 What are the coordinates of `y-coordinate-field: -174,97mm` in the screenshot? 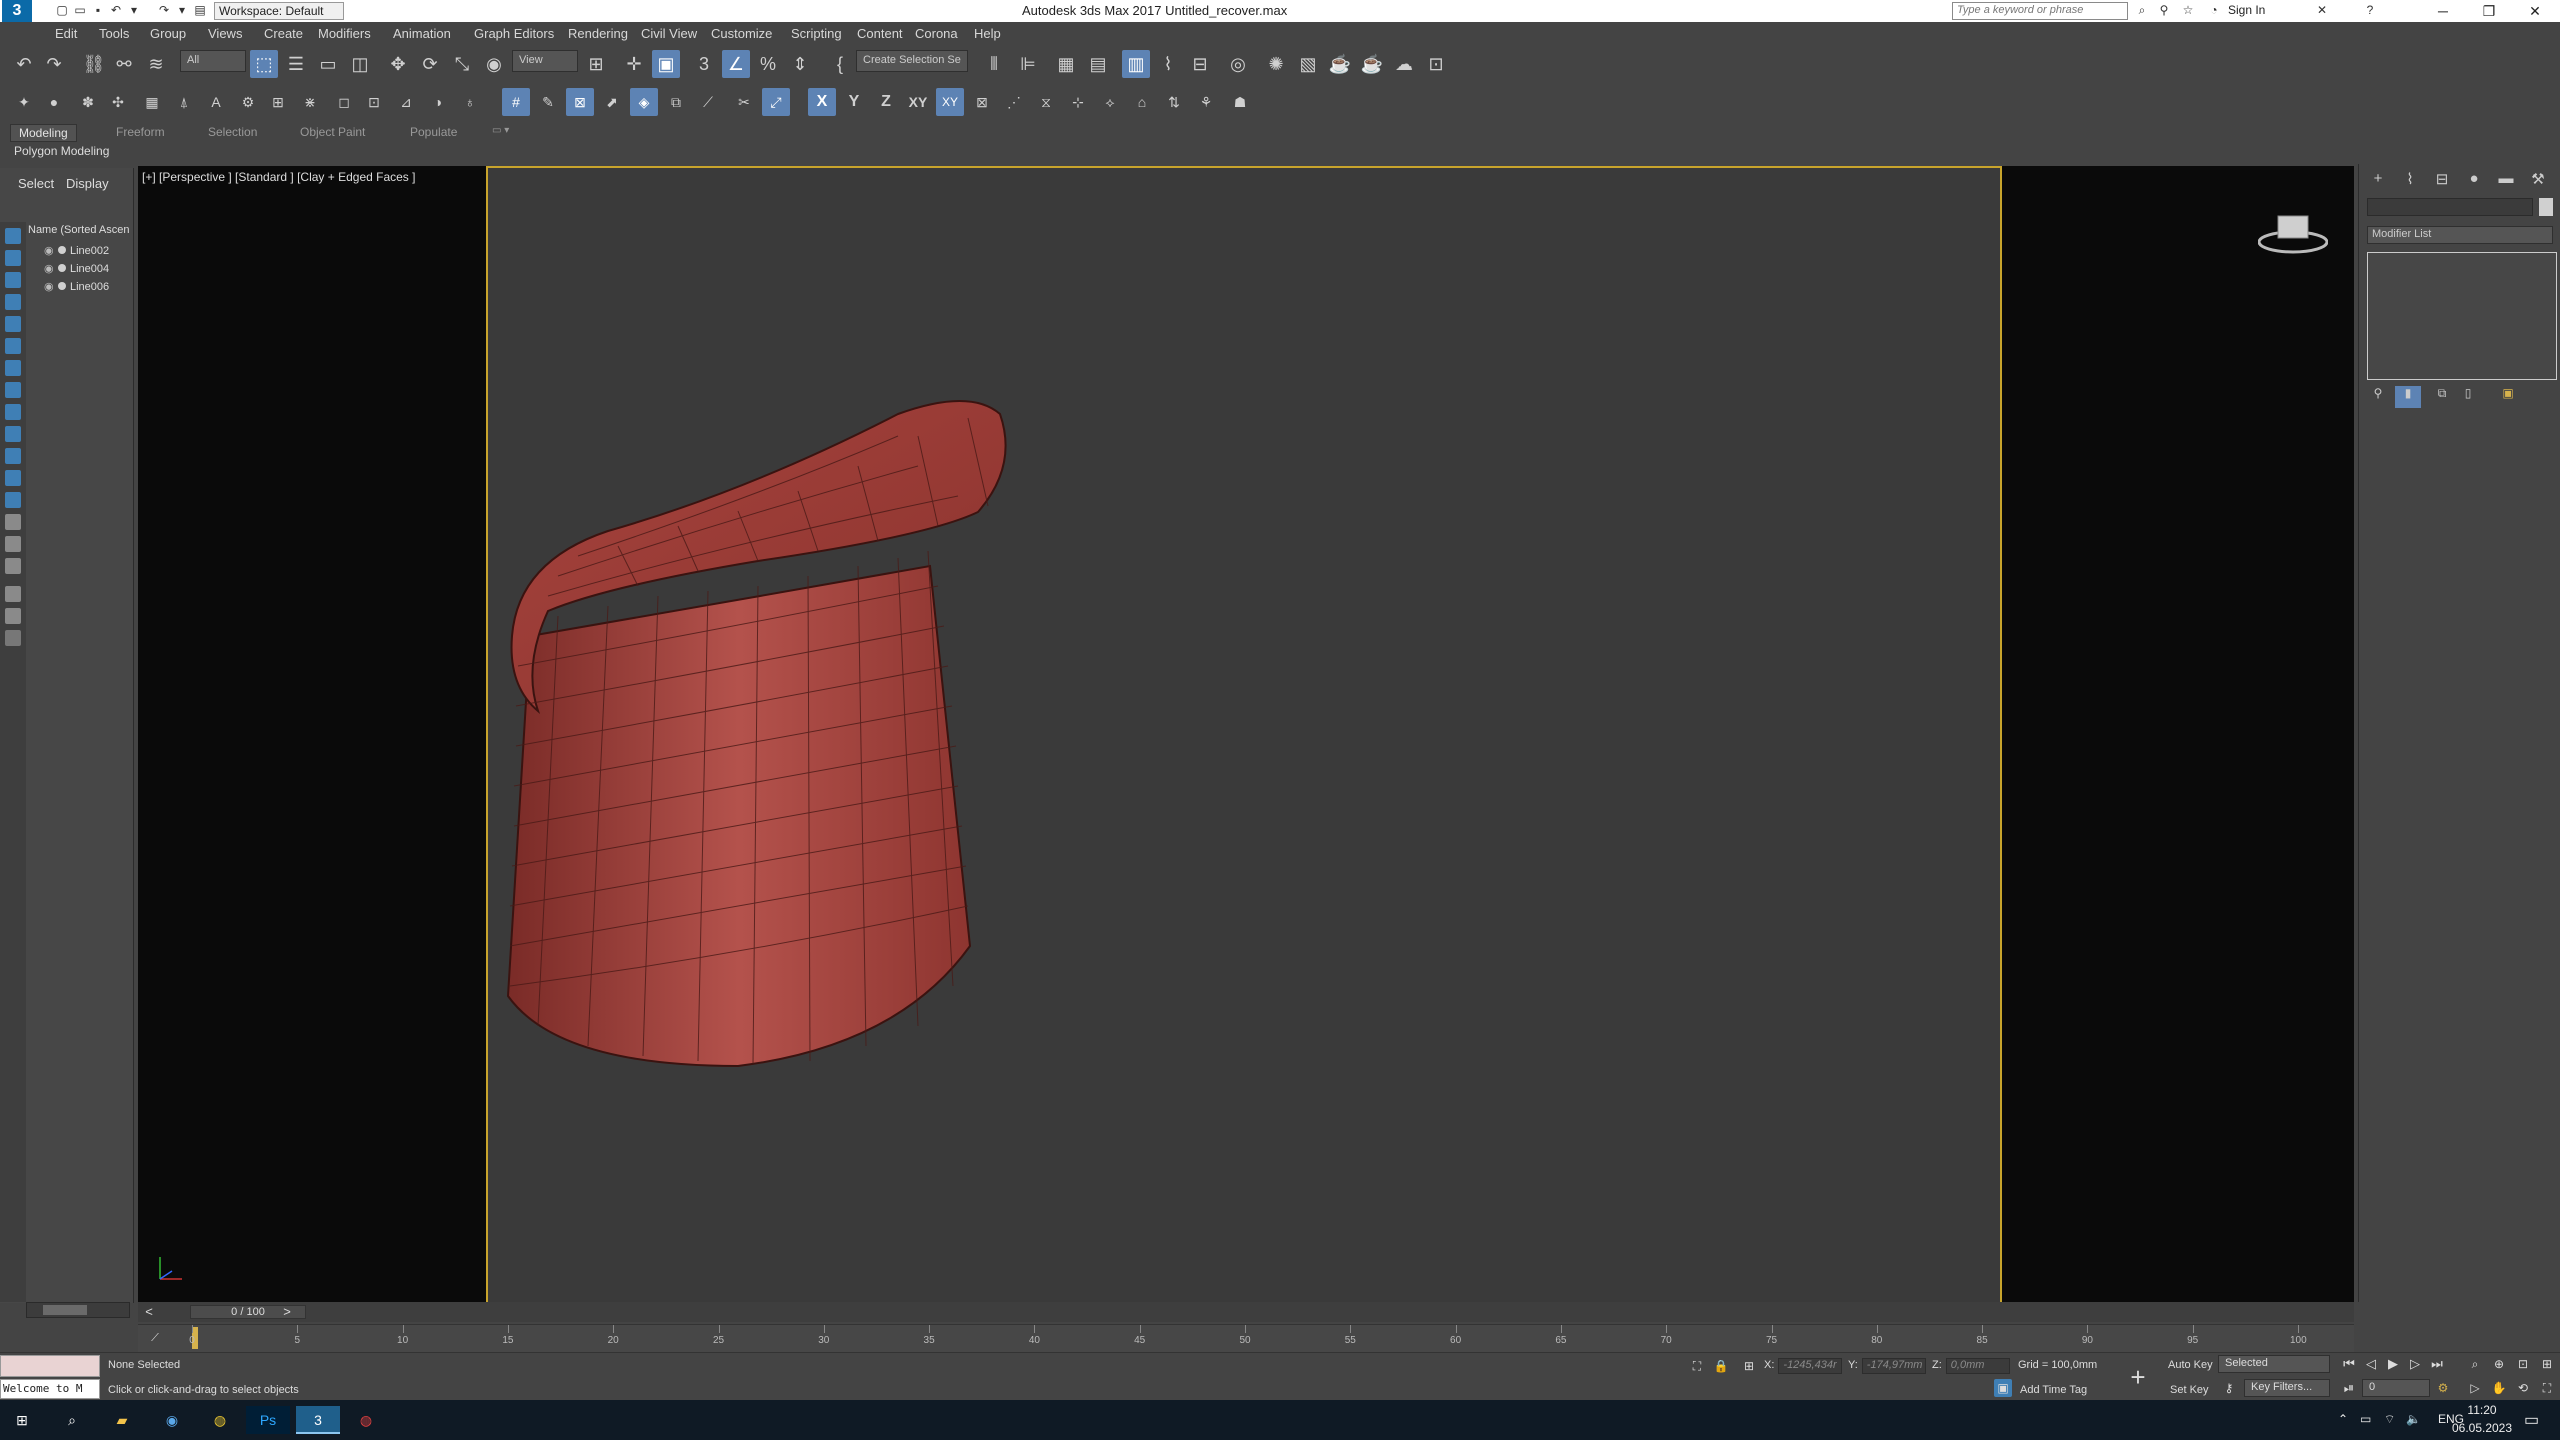 It's located at (1893, 1366).